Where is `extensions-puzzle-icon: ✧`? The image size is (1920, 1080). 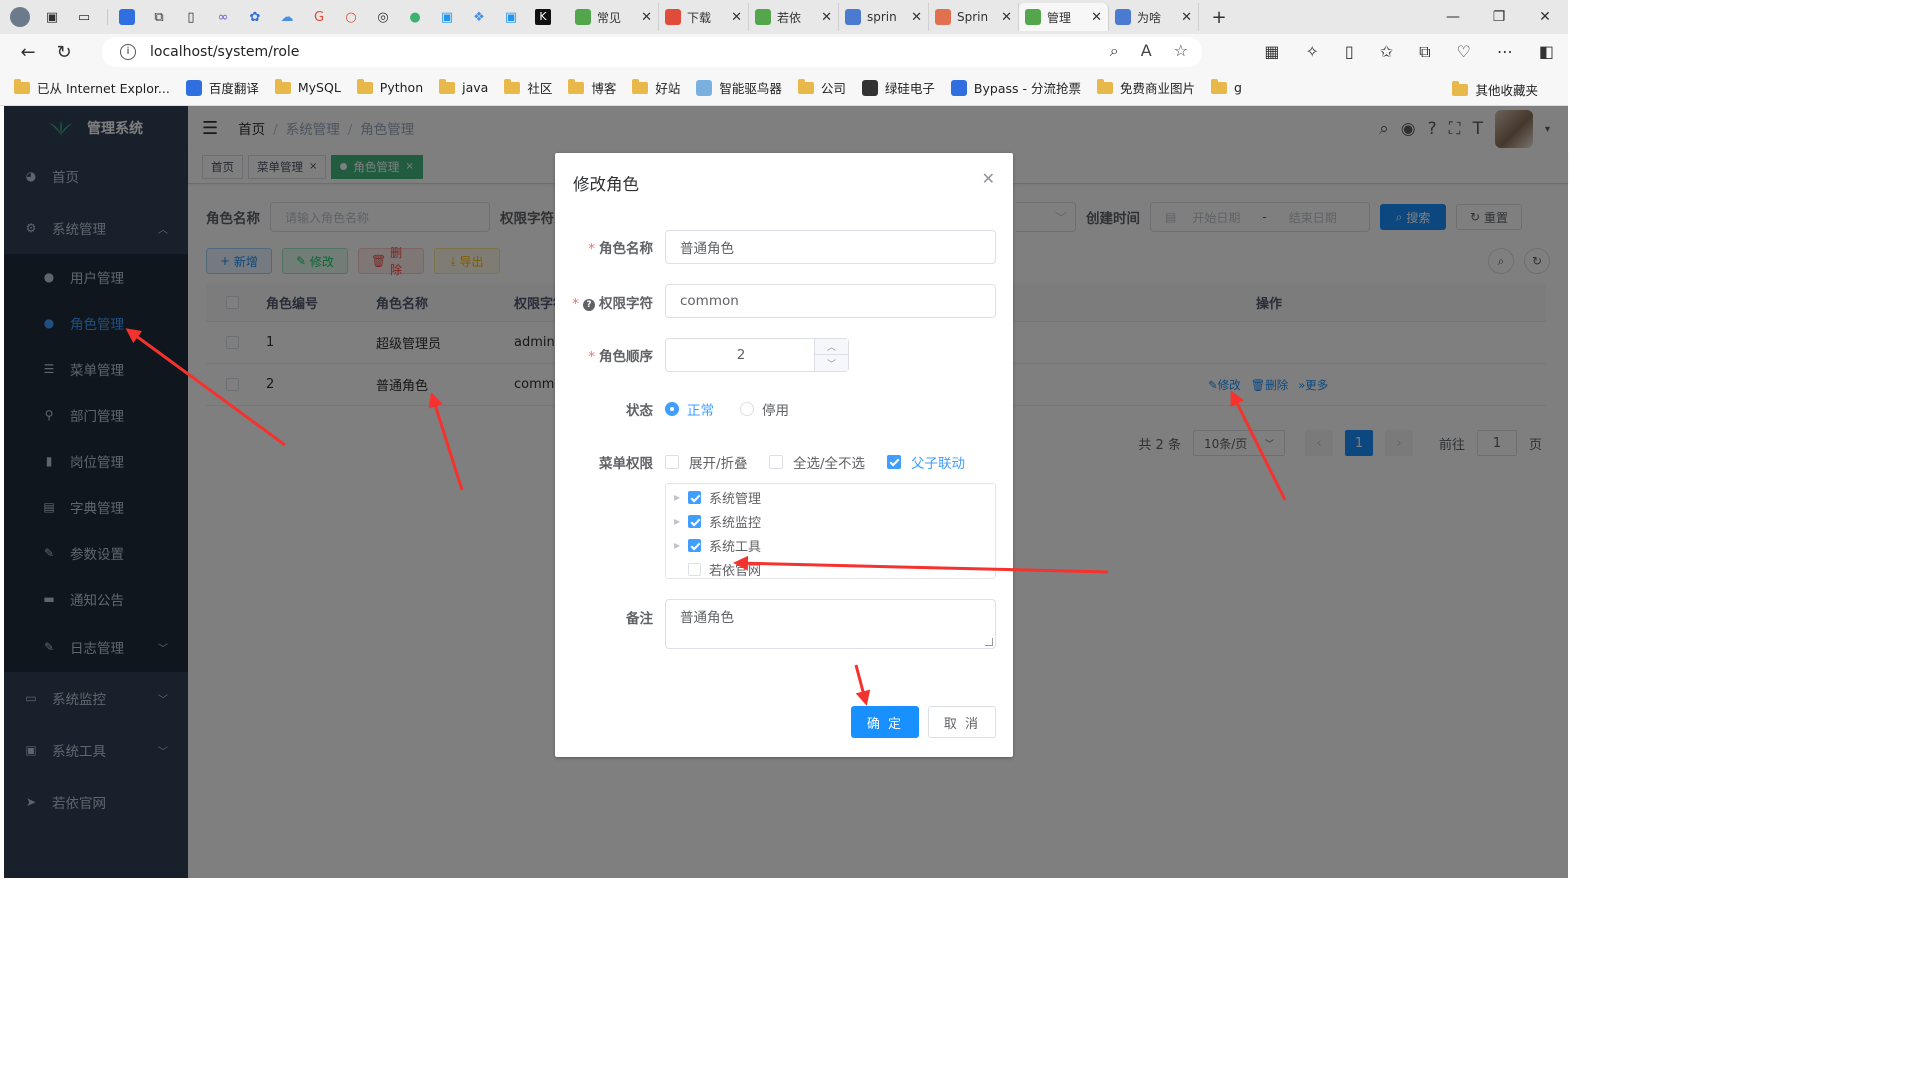 extensions-puzzle-icon: ✧ is located at coordinates (1311, 52).